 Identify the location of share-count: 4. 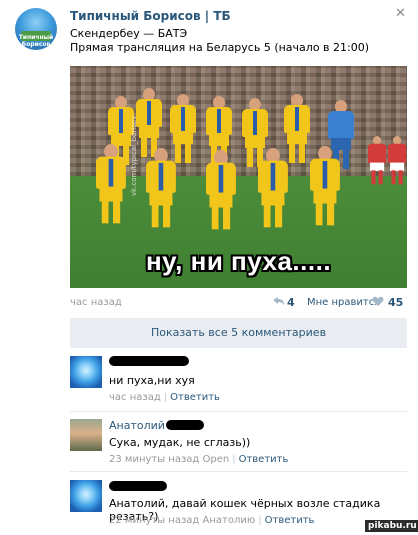
(291, 302).